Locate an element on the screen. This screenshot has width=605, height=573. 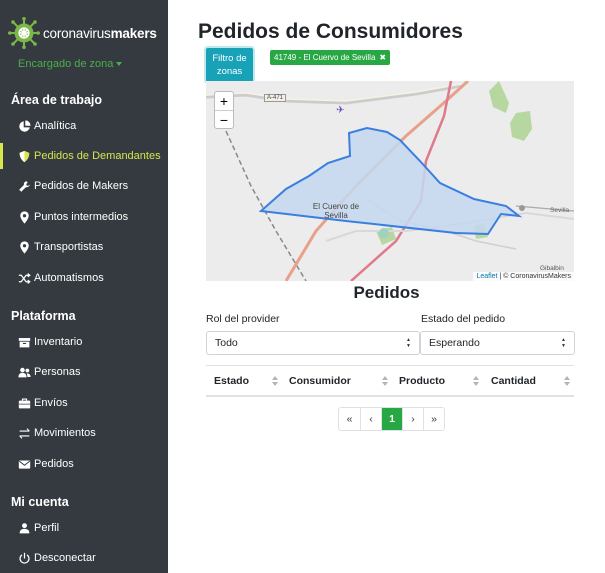
sidebar-item-analitica: Analítica is located at coordinates (84, 126).